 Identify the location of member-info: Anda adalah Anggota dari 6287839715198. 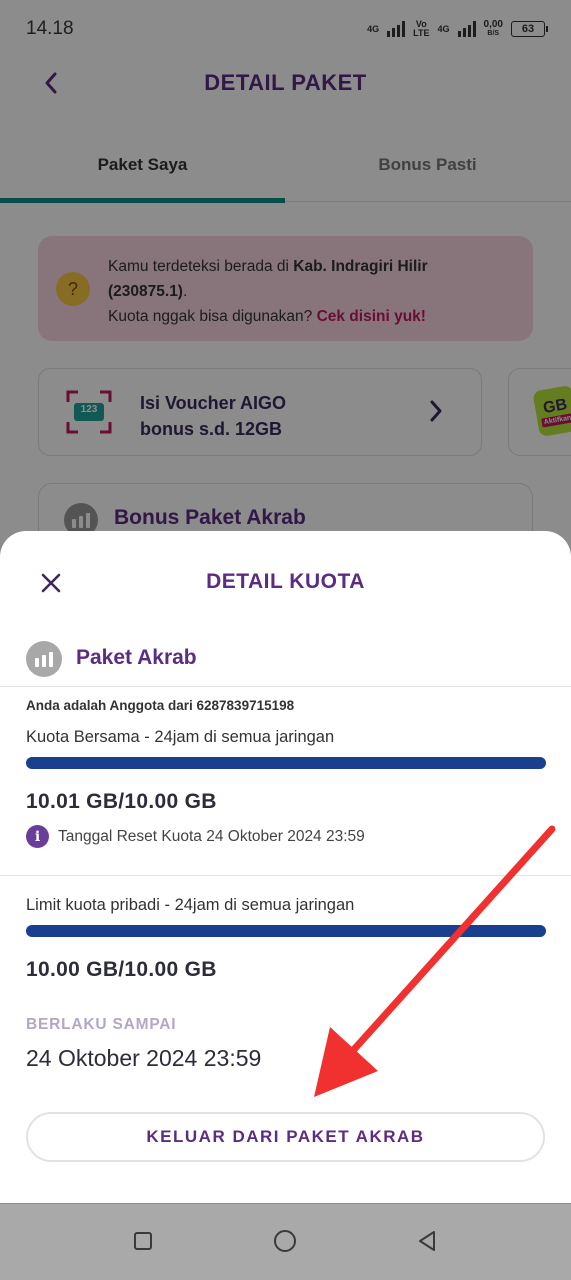
(160, 705).